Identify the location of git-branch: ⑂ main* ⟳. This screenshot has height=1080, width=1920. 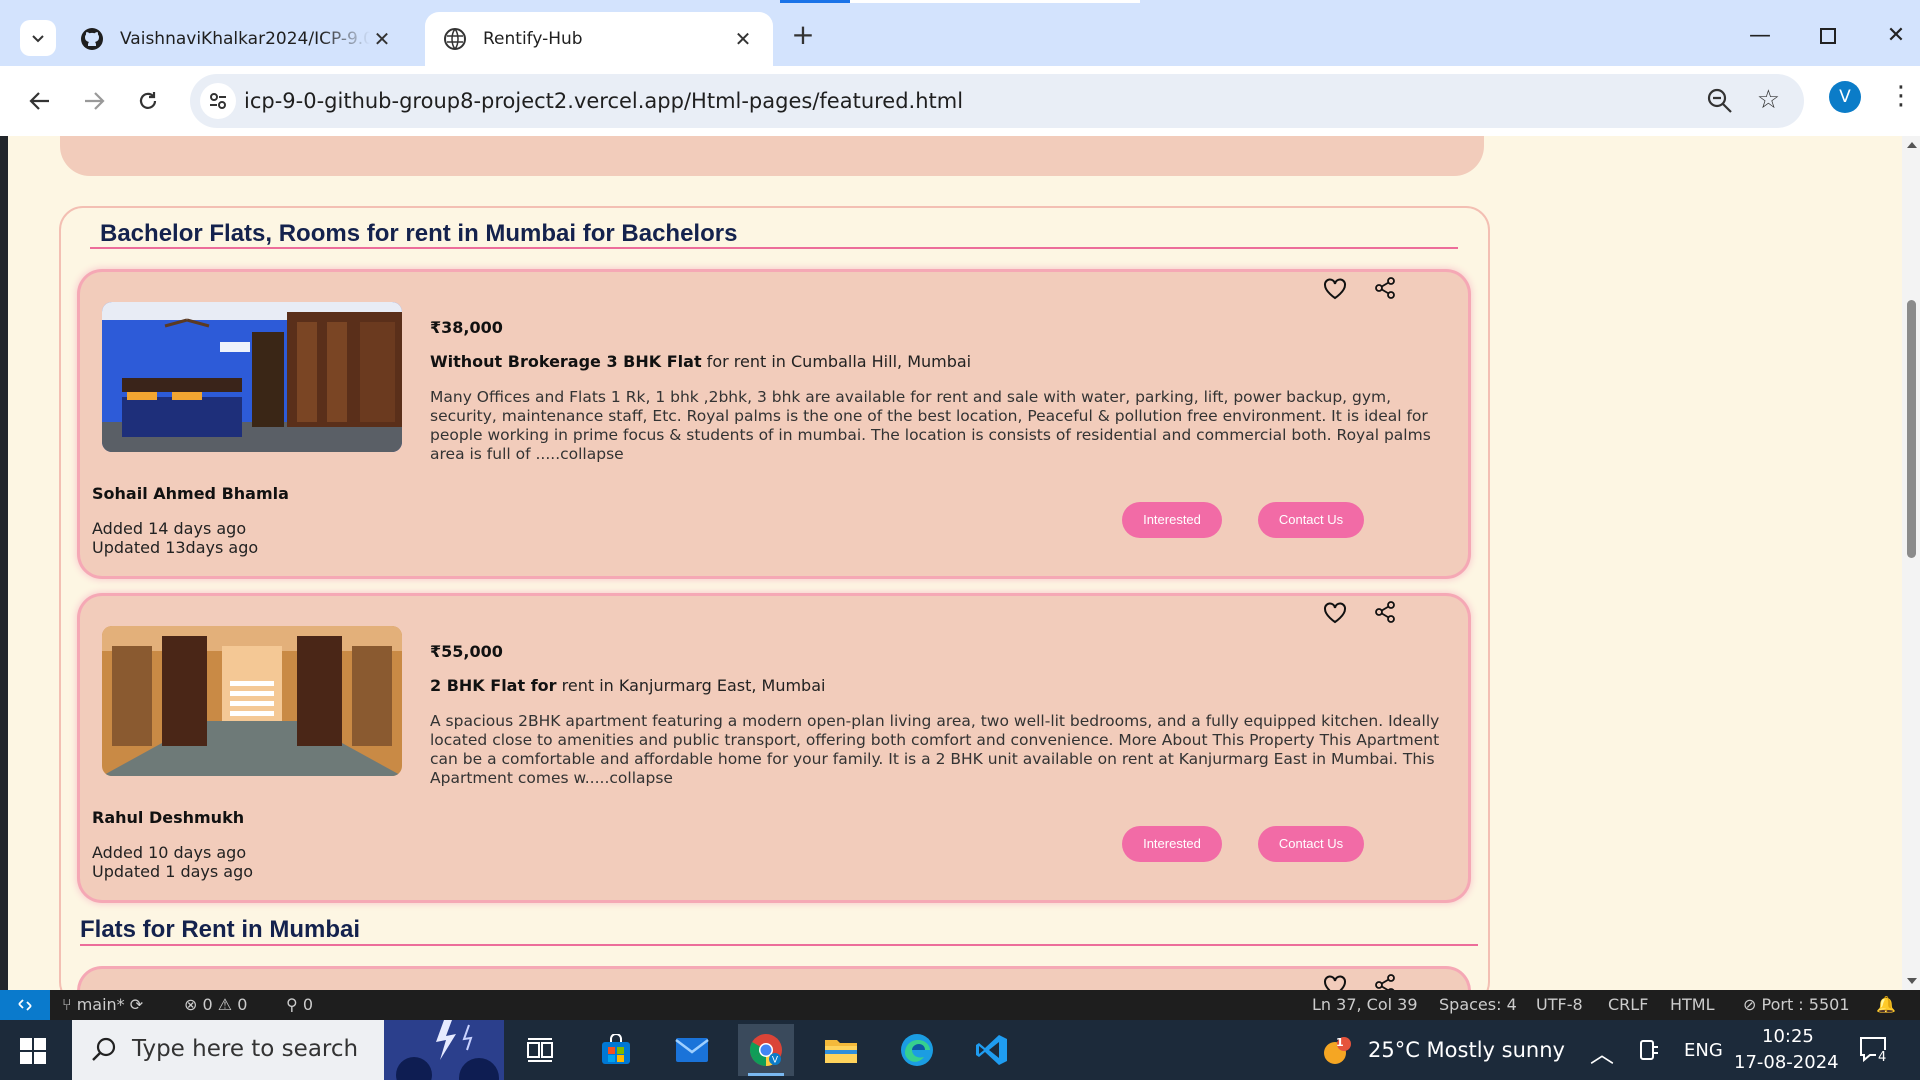
(102, 1004).